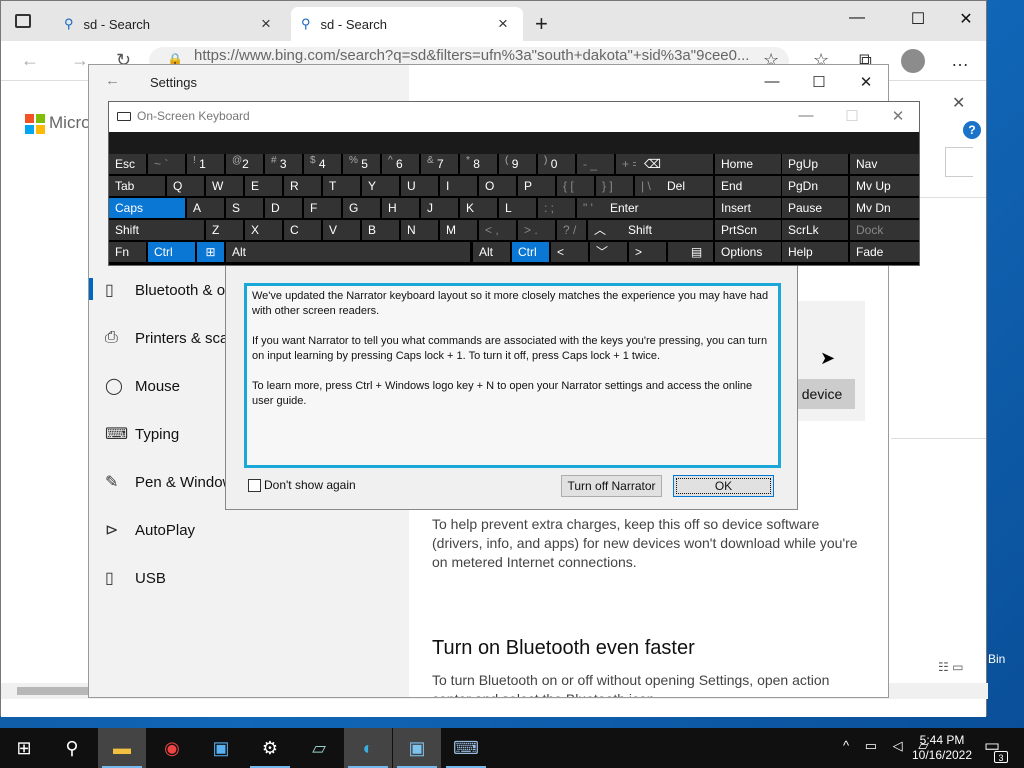 This screenshot has width=1024, height=768. I want to click on key-h: H, so click(400, 208).